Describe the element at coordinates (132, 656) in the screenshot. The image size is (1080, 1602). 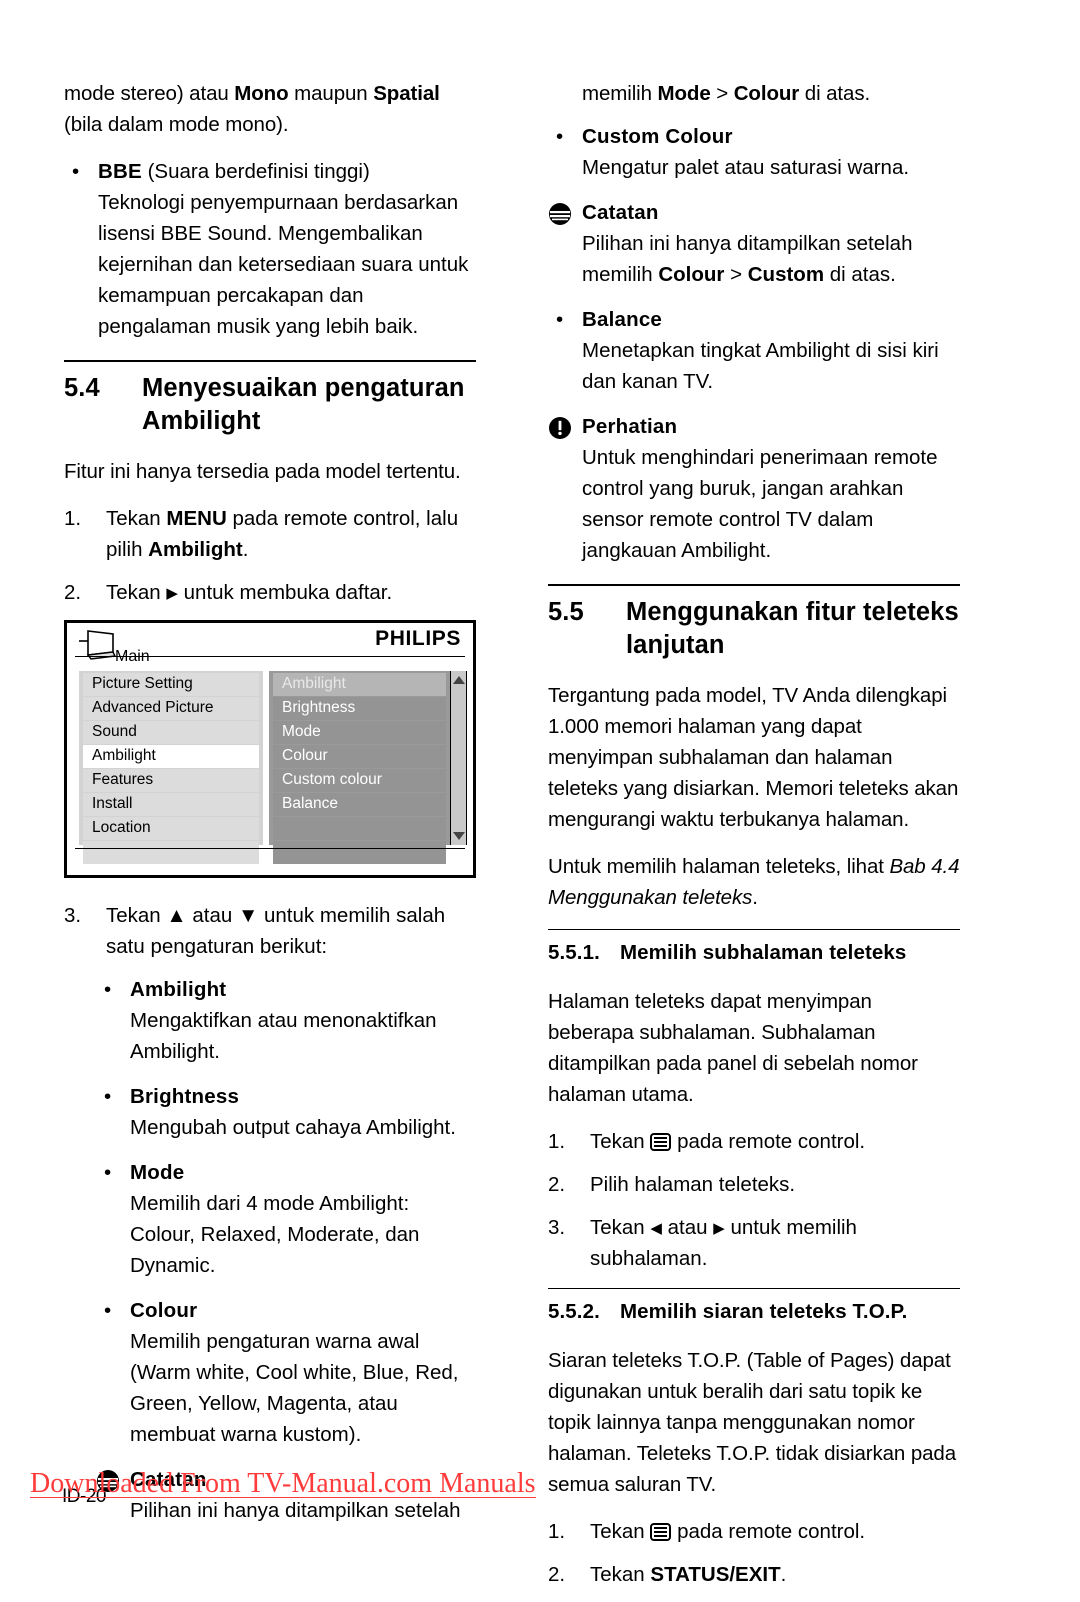
I see `osd-main-label: Main` at that location.